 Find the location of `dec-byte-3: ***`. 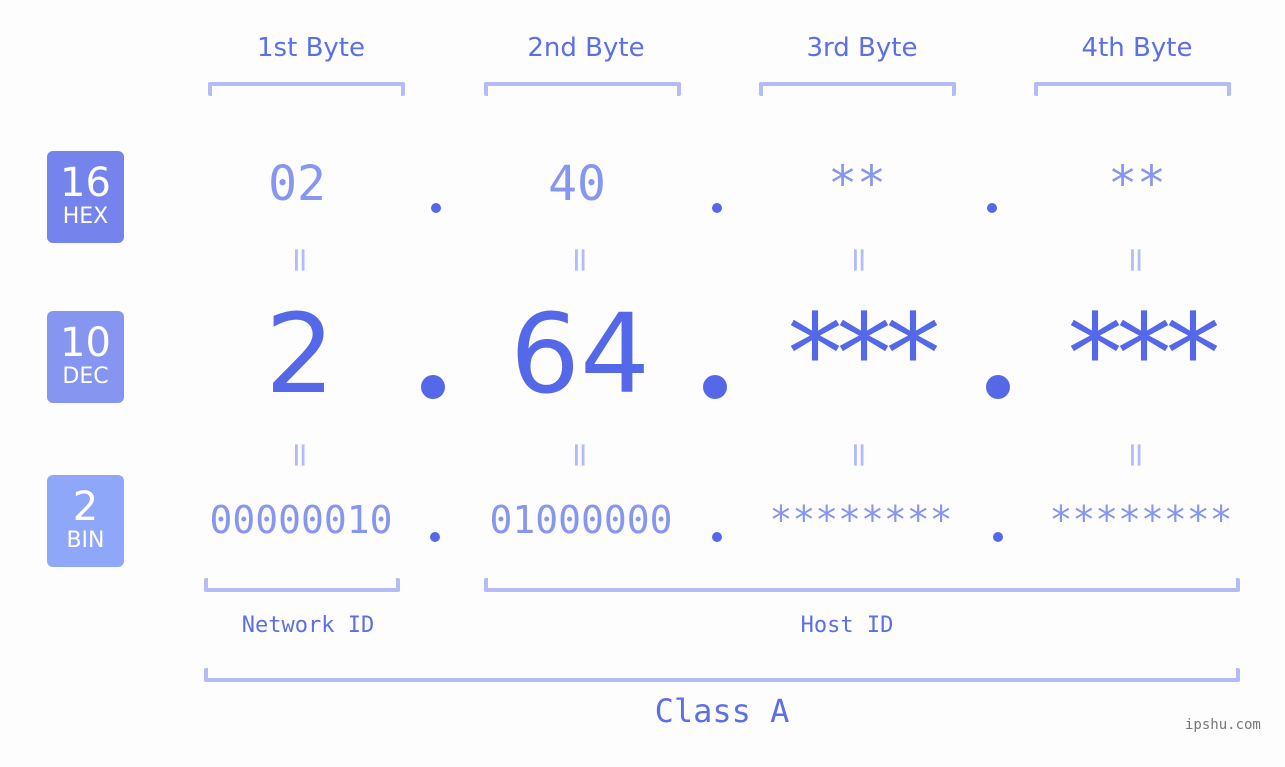

dec-byte-3: *** is located at coordinates (864, 354).